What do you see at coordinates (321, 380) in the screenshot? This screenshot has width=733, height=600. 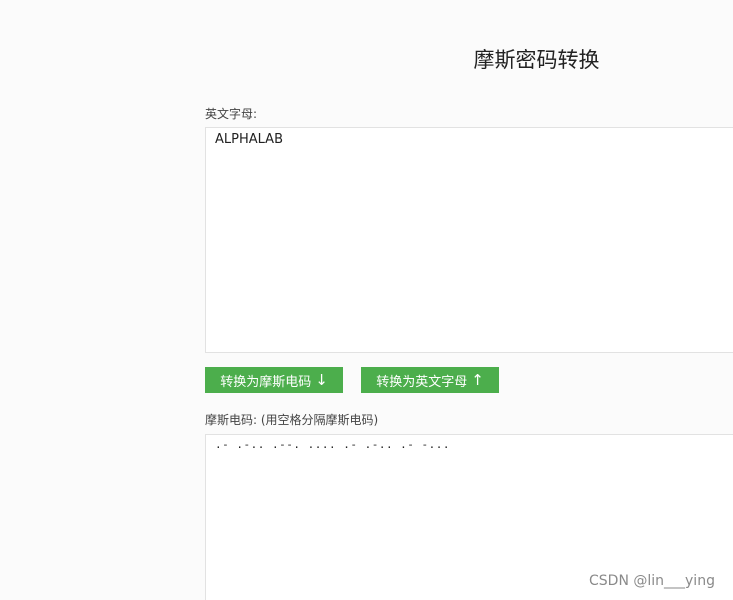 I see `arrow-down-icon: ↓` at bounding box center [321, 380].